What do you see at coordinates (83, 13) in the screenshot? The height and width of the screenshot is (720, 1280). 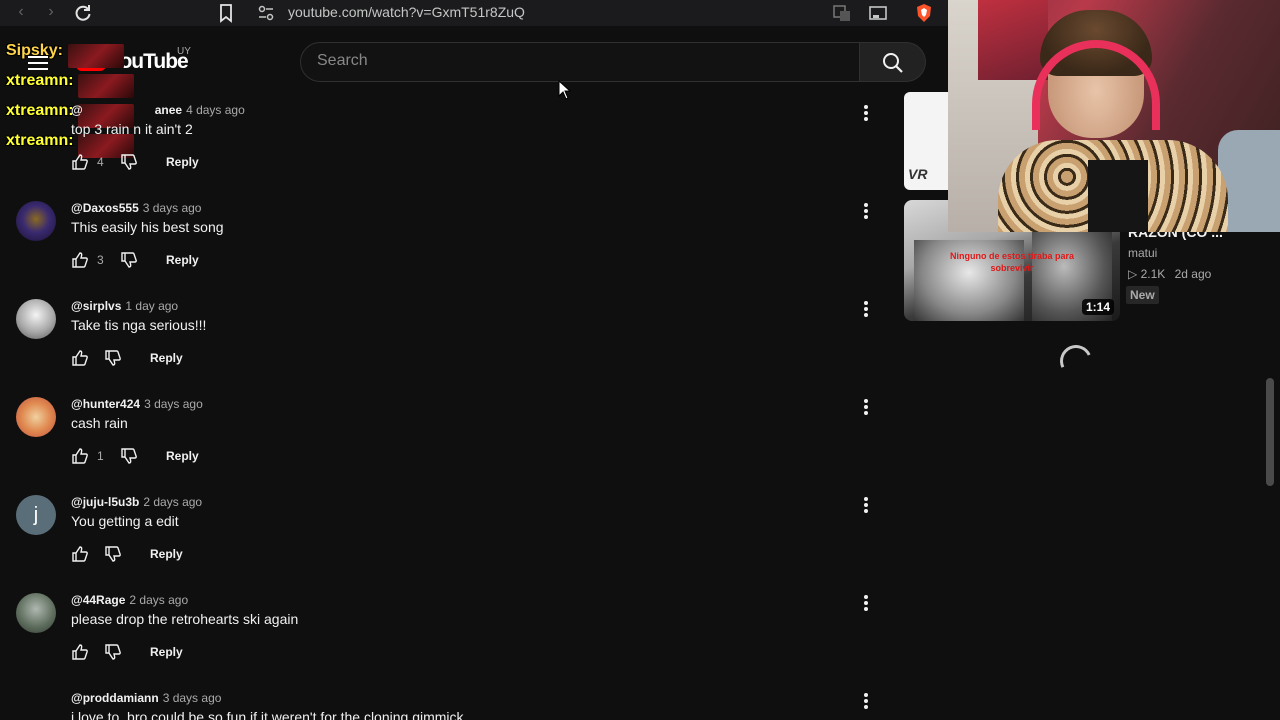 I see `reload-icon` at bounding box center [83, 13].